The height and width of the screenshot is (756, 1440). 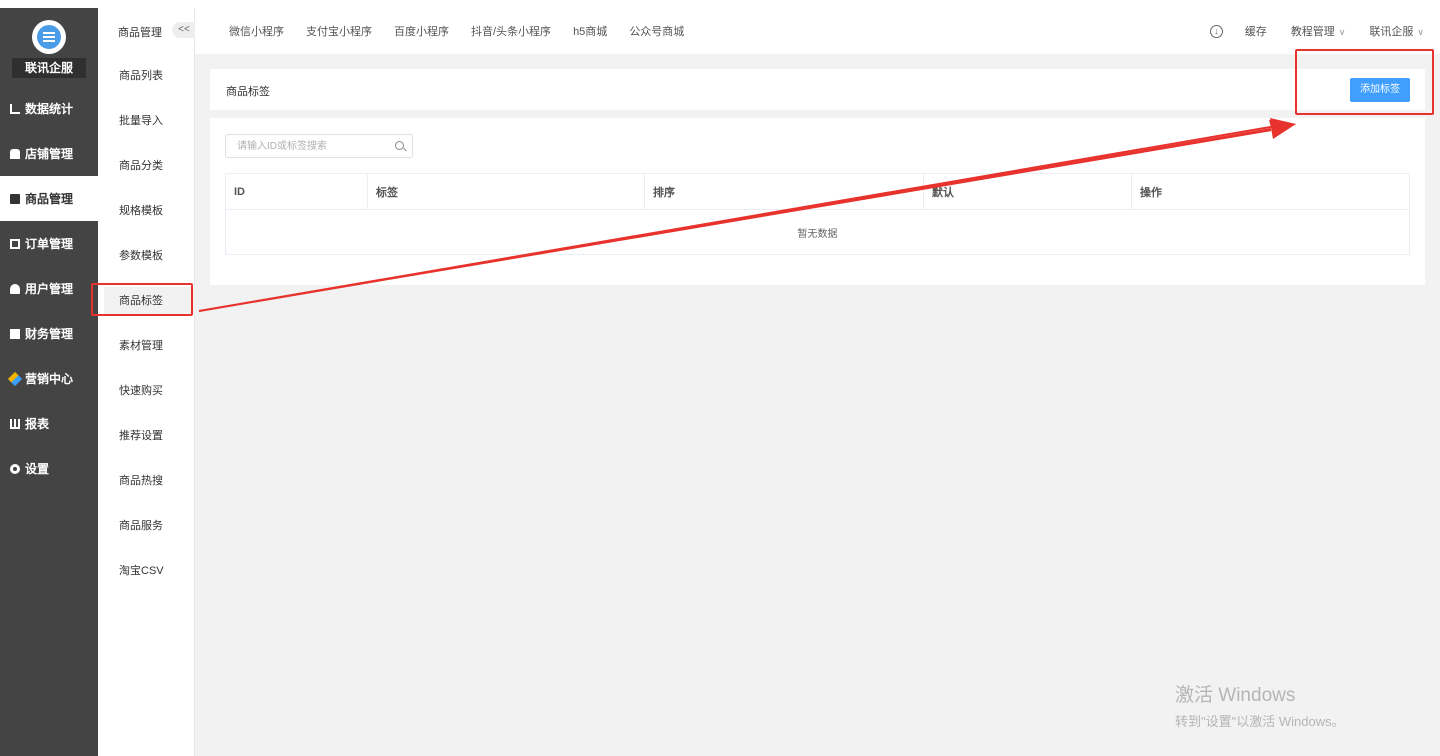 I want to click on table-row: 暂无数据, so click(x=817, y=232).